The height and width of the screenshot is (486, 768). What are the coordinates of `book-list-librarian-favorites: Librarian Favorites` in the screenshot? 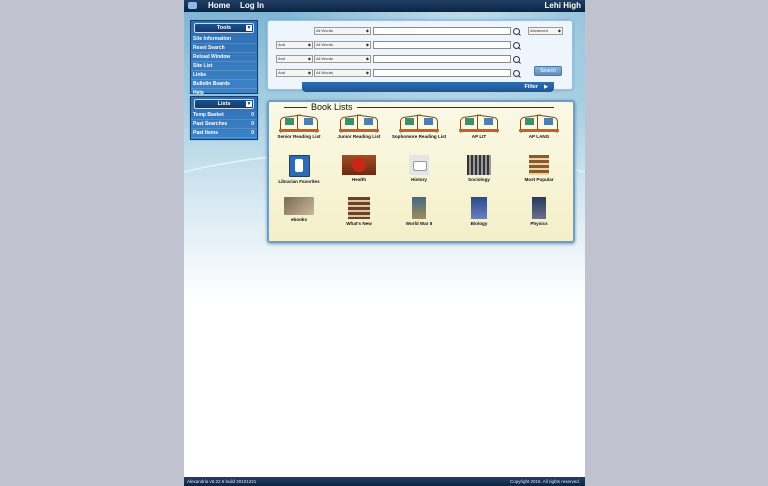 It's located at (299, 169).